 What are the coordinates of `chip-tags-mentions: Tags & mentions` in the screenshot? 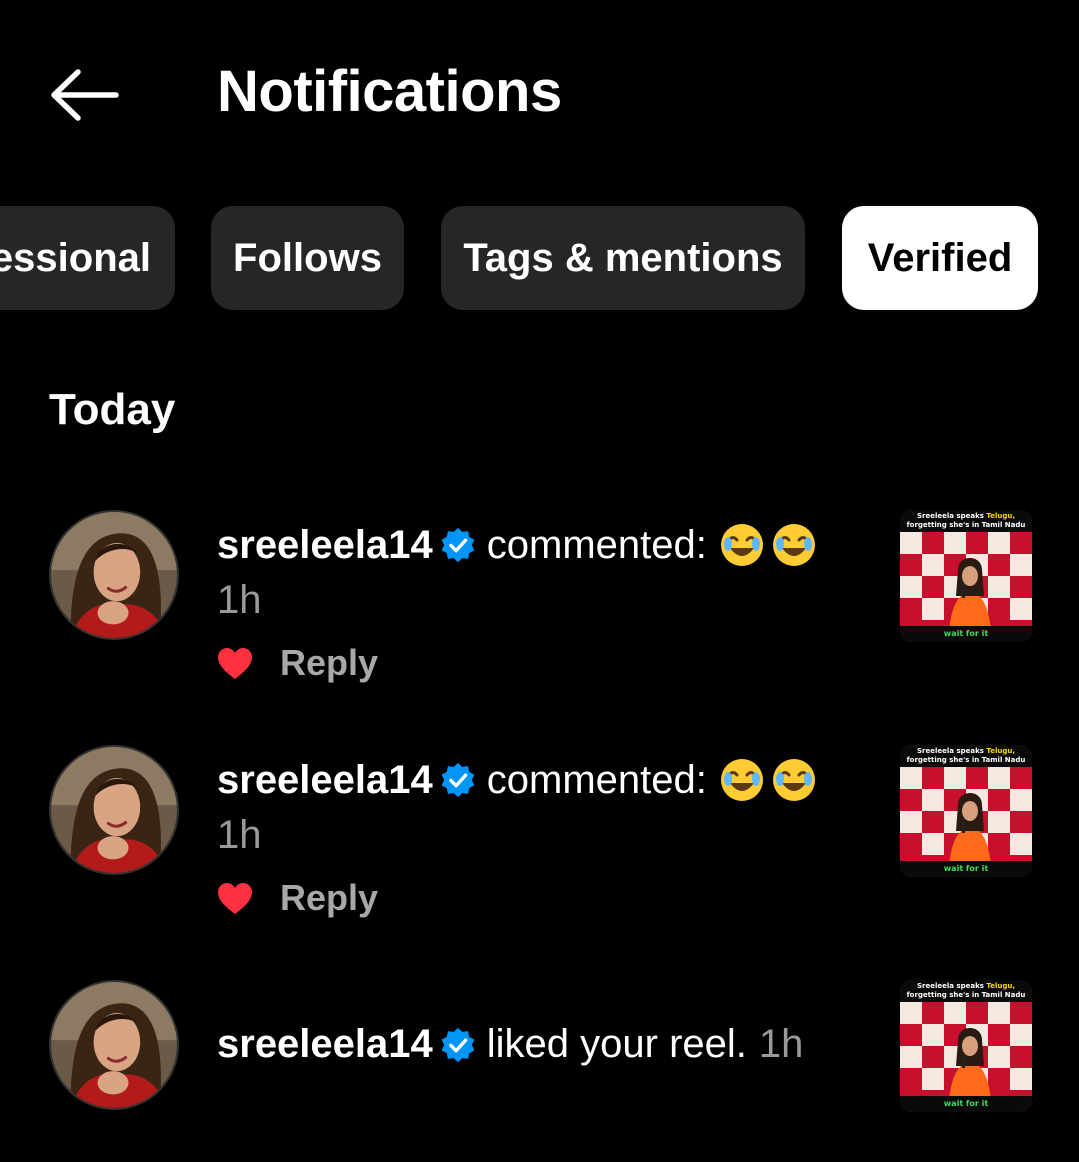 It's located at (623, 258).